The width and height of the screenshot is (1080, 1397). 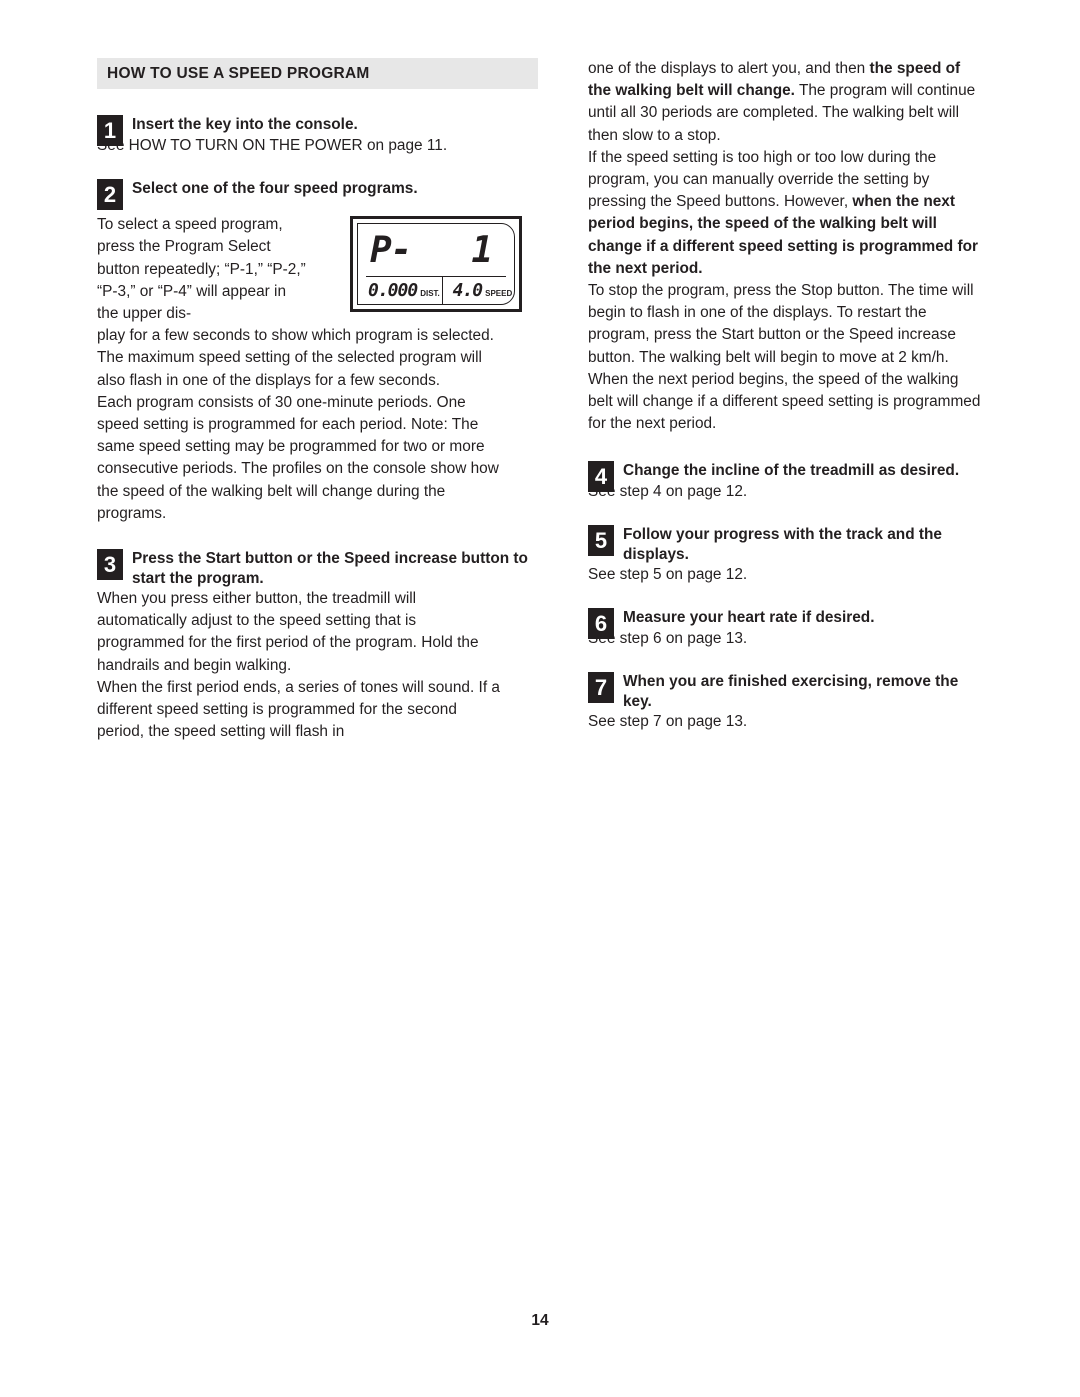 I want to click on console-lcd-screen: P- 1 0.000 DIST. 4.0 SPEED, so click(x=436, y=264).